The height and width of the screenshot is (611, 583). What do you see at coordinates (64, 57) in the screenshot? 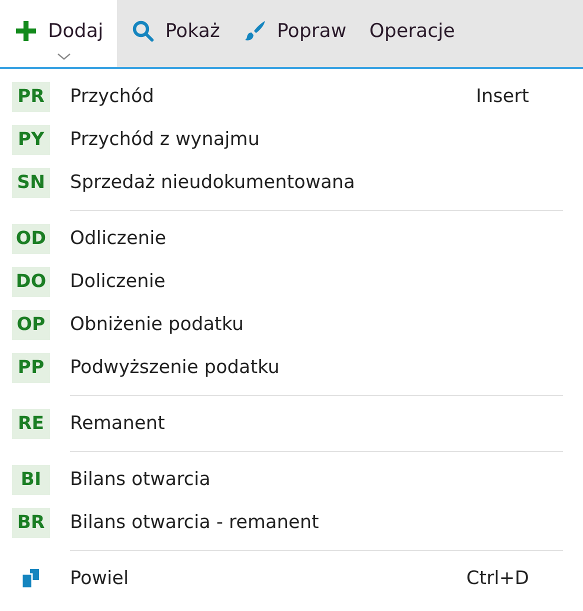
I see `caret-icon` at bounding box center [64, 57].